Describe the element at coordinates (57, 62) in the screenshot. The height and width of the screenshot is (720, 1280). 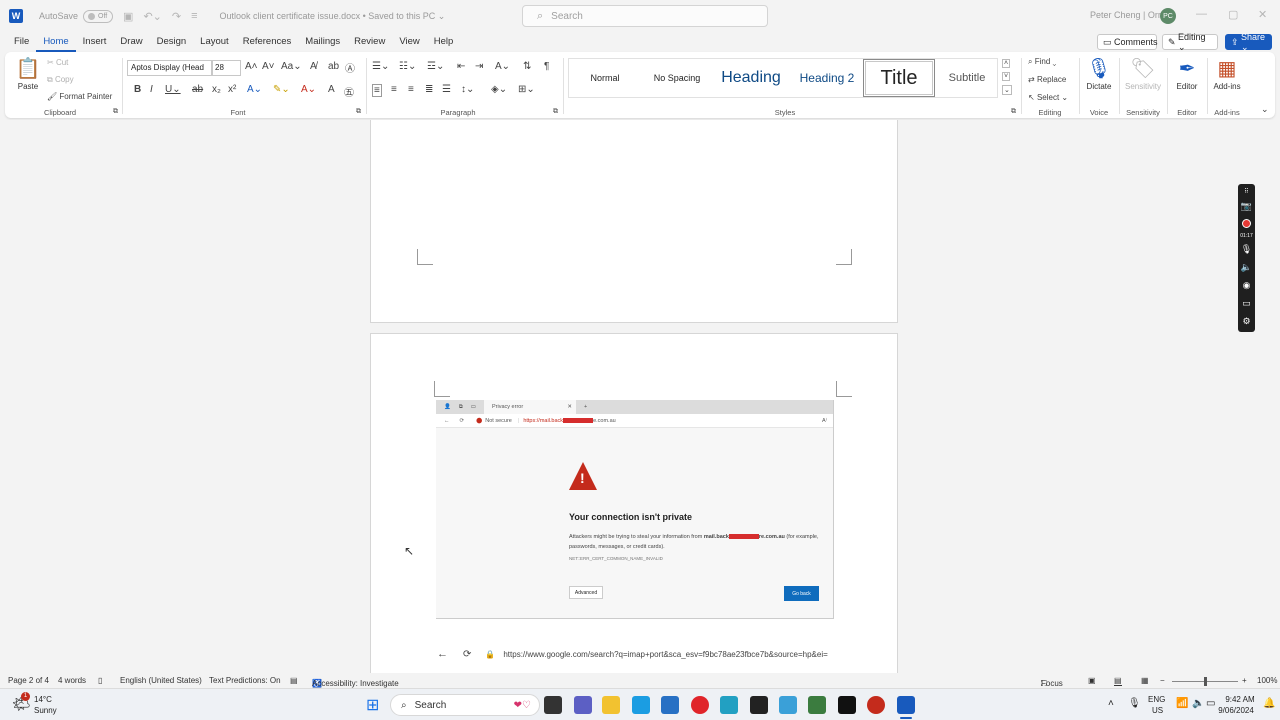
I see `cut-button: ✂ Cut` at that location.